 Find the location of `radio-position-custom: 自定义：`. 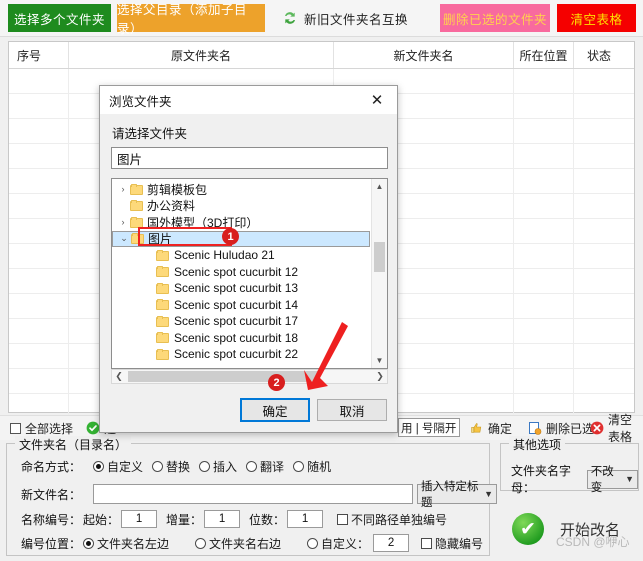

radio-position-custom: 自定义： is located at coordinates (338, 543).